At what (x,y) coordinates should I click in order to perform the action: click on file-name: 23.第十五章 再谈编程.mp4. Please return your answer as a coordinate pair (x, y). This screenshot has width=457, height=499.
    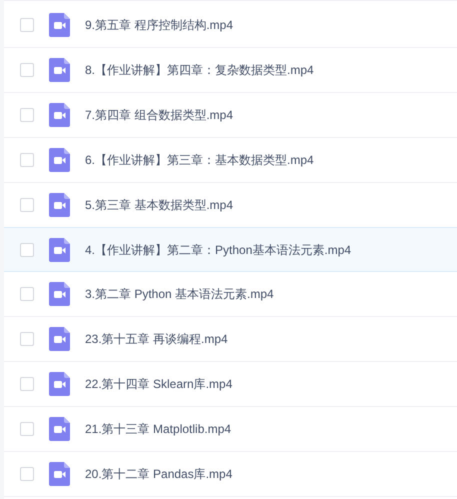
    Looking at the image, I should click on (156, 339).